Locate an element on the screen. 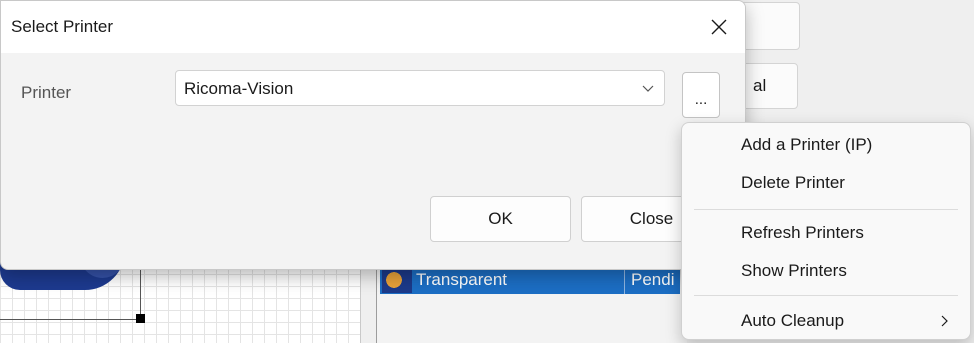  selection-handle is located at coordinates (140, 318).